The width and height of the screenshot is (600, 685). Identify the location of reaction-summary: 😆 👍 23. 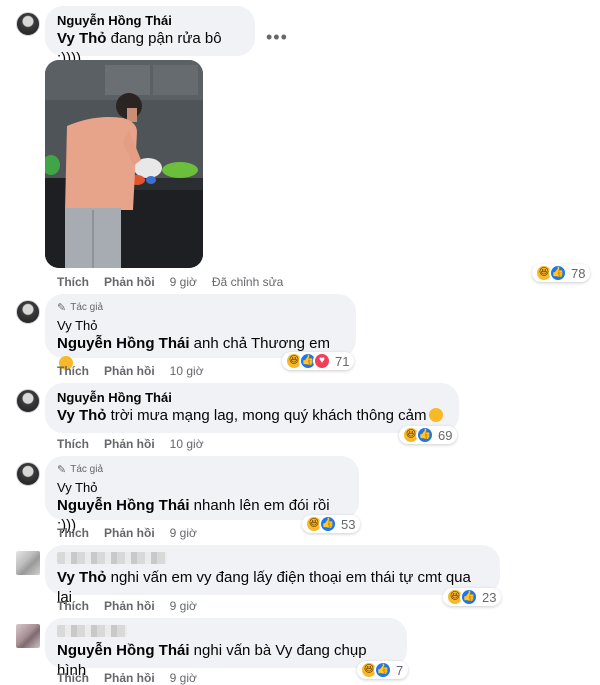
(472, 597).